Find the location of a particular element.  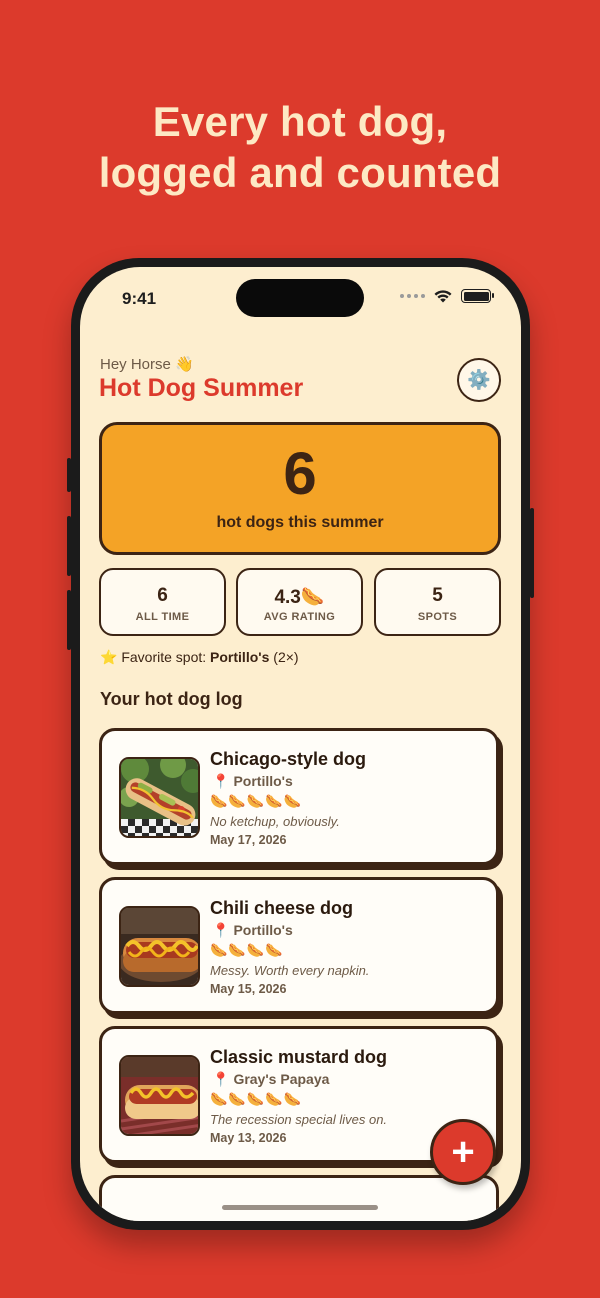

favorite-prefix: Favorite spot: is located at coordinates (164, 657).